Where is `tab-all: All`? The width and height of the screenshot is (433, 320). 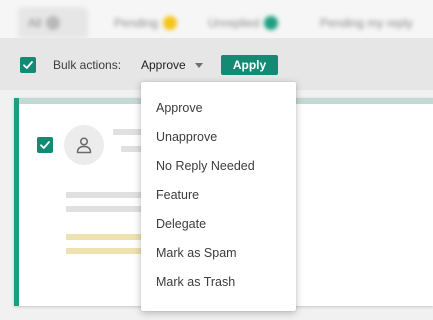 tab-all: All is located at coordinates (53, 22).